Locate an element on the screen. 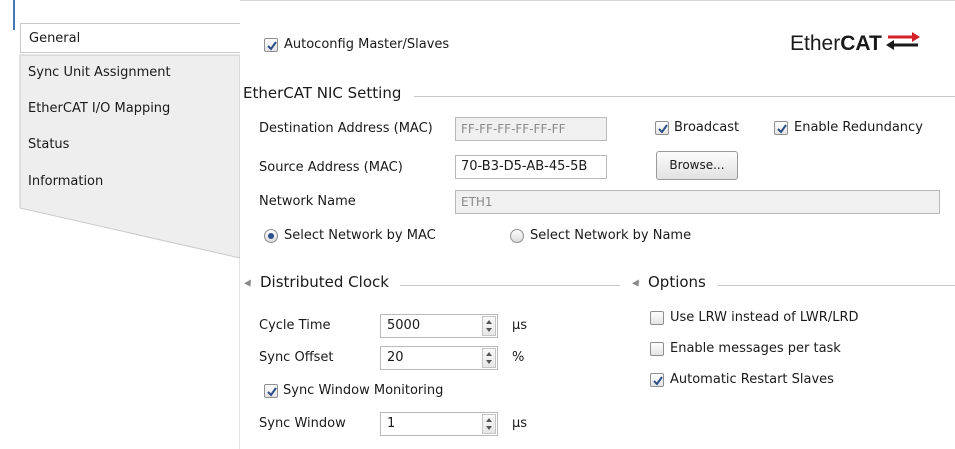  use-lrw-label: Use LRW instead of LWR/LRD is located at coordinates (764, 317).